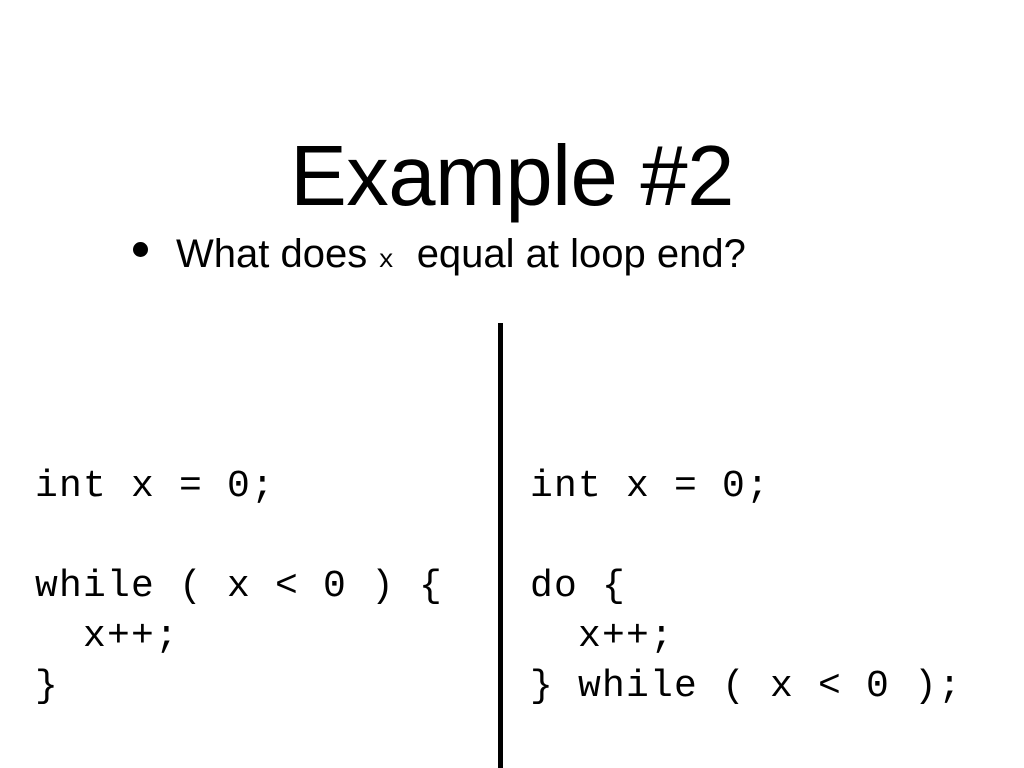 The image size is (1024, 768). I want to click on code-line: do {, so click(578, 586).